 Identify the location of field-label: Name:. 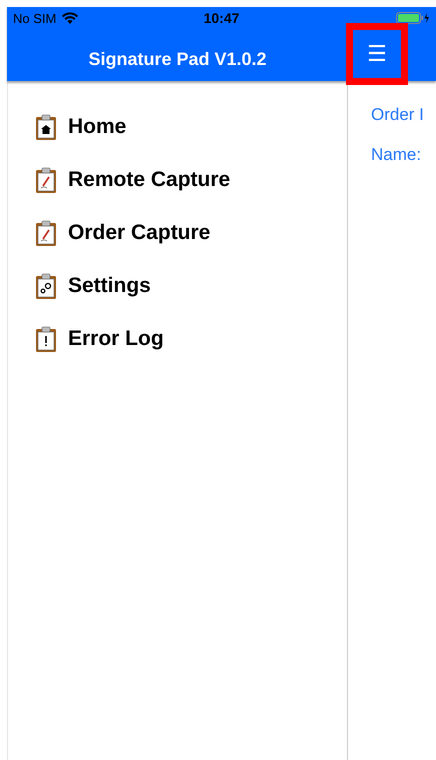
(396, 155).